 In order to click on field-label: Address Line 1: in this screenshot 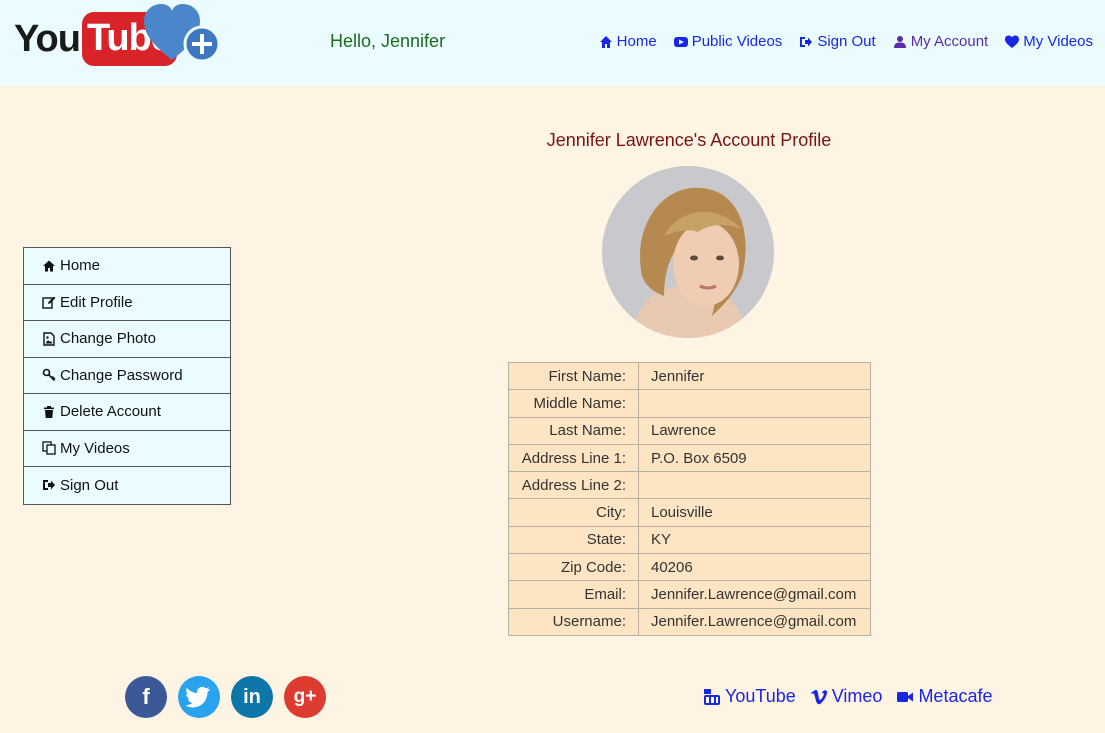, I will do `click(573, 458)`.